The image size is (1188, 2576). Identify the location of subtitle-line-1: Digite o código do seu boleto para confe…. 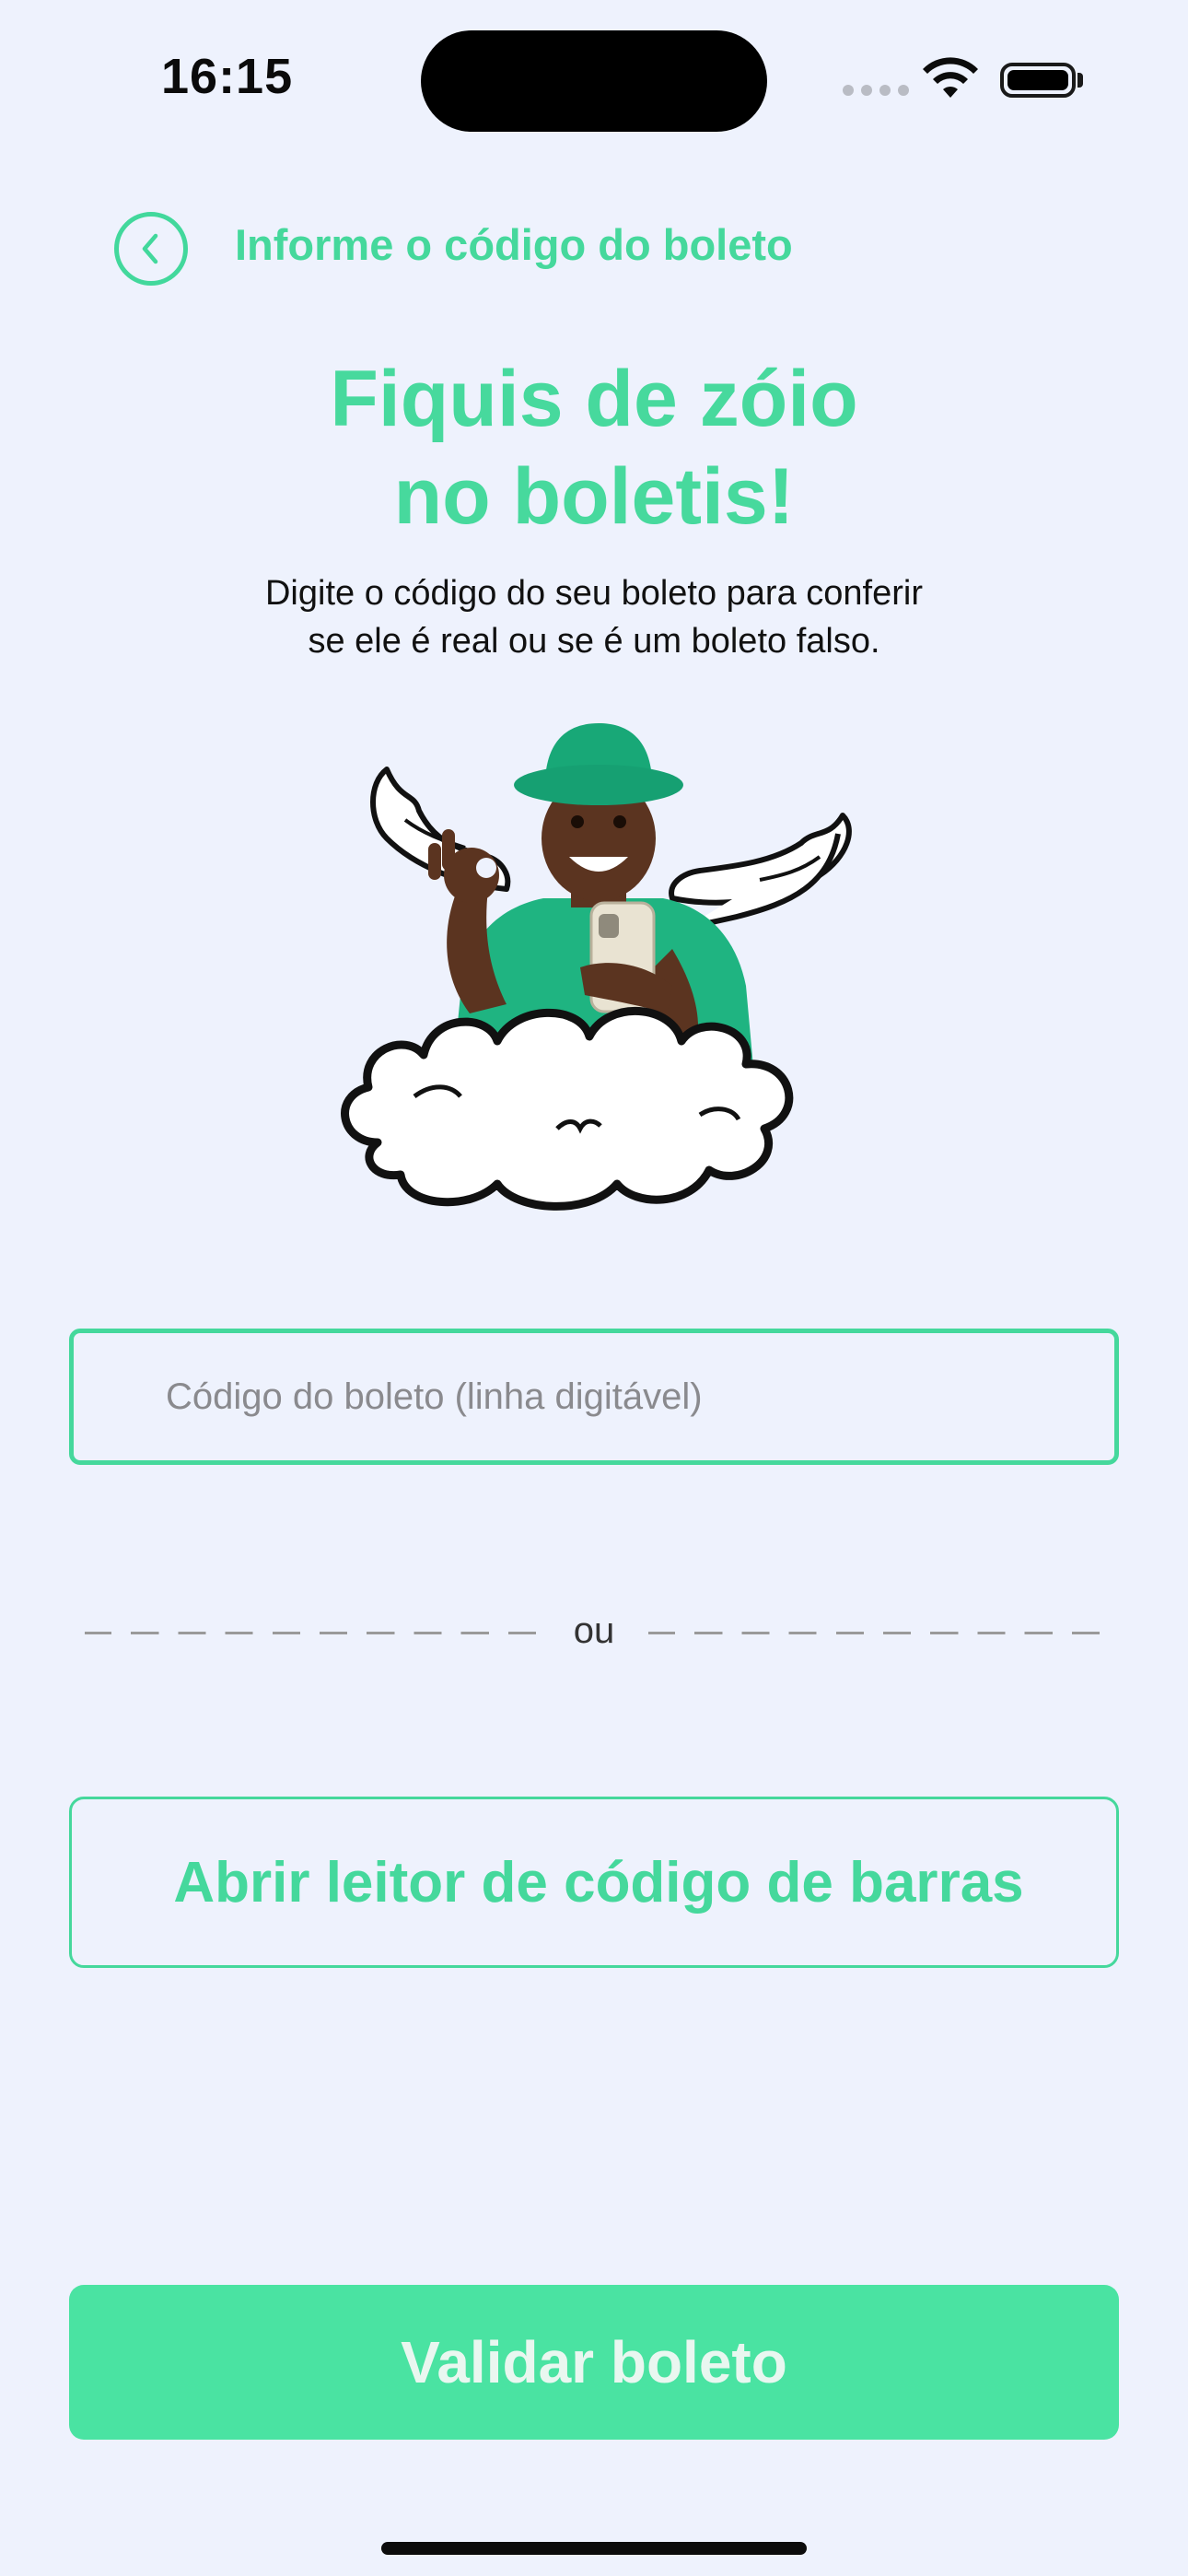
(593, 593).